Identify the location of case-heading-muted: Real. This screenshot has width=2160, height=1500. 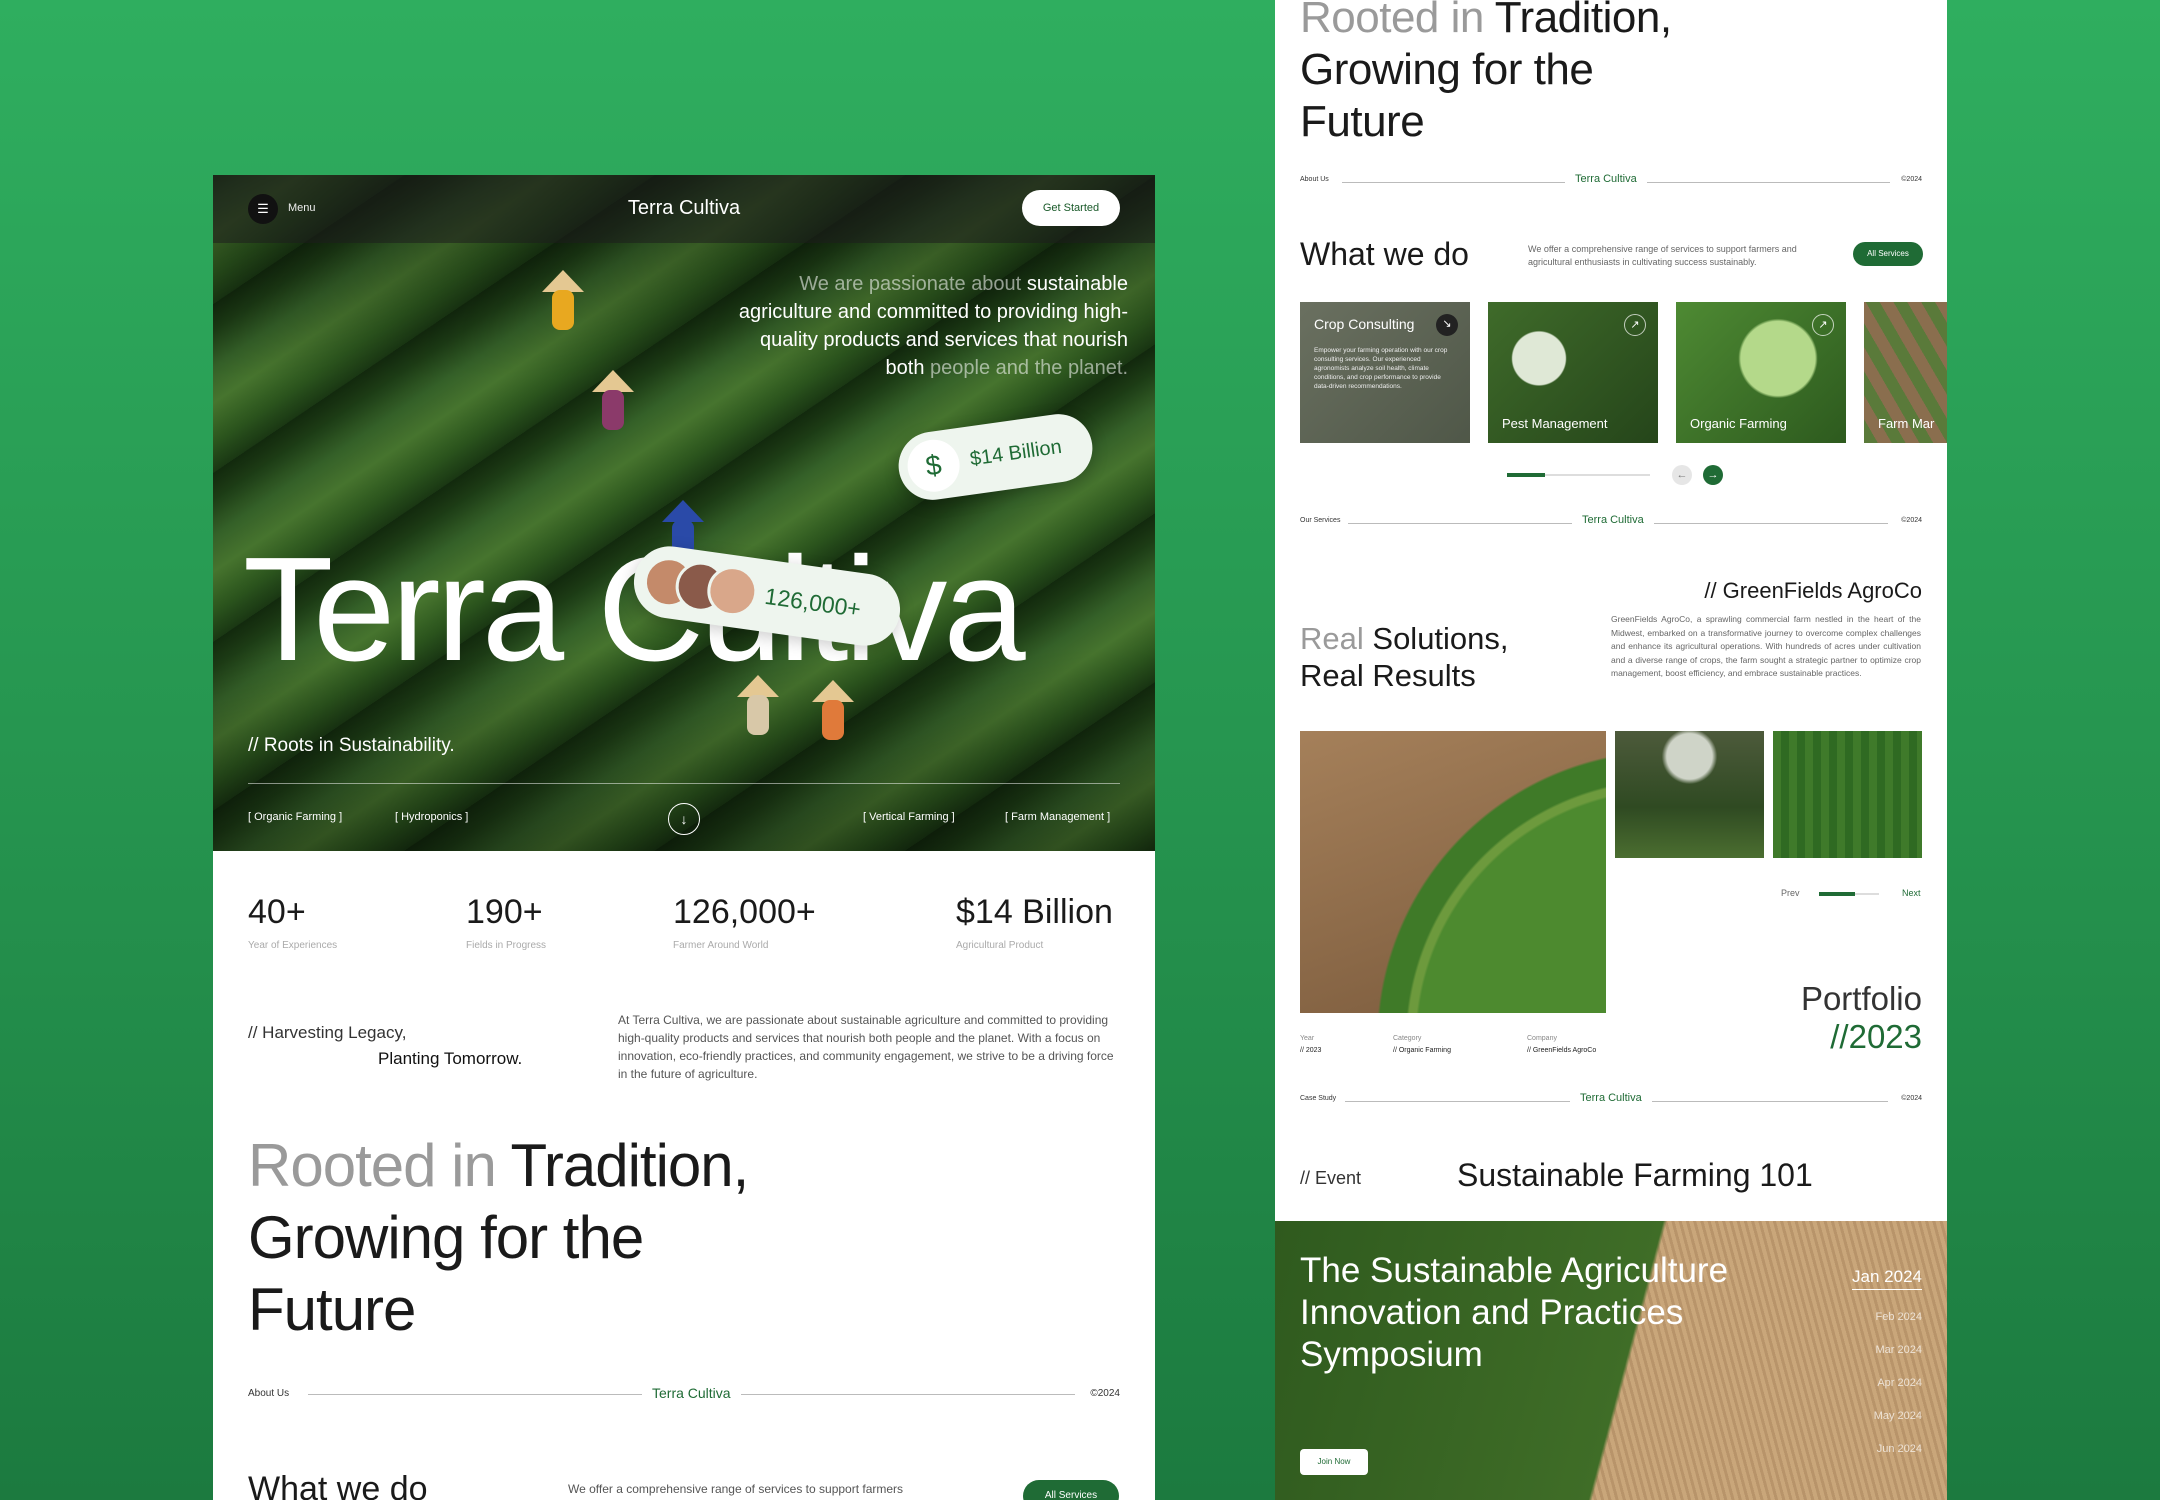
(1332, 638).